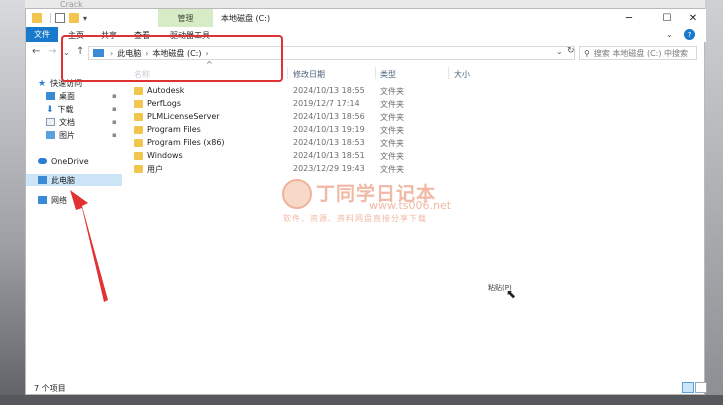  I want to click on annotation-arrow, so click(89, 246).